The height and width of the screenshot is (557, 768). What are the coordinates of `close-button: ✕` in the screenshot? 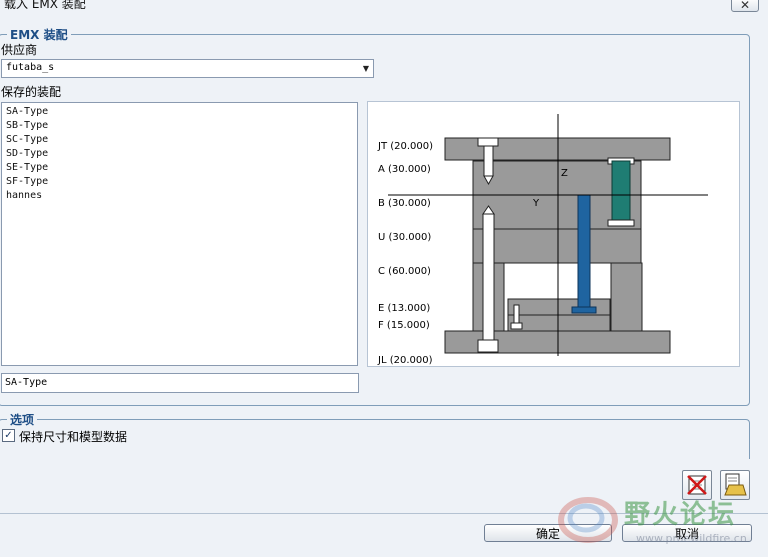 It's located at (745, 6).